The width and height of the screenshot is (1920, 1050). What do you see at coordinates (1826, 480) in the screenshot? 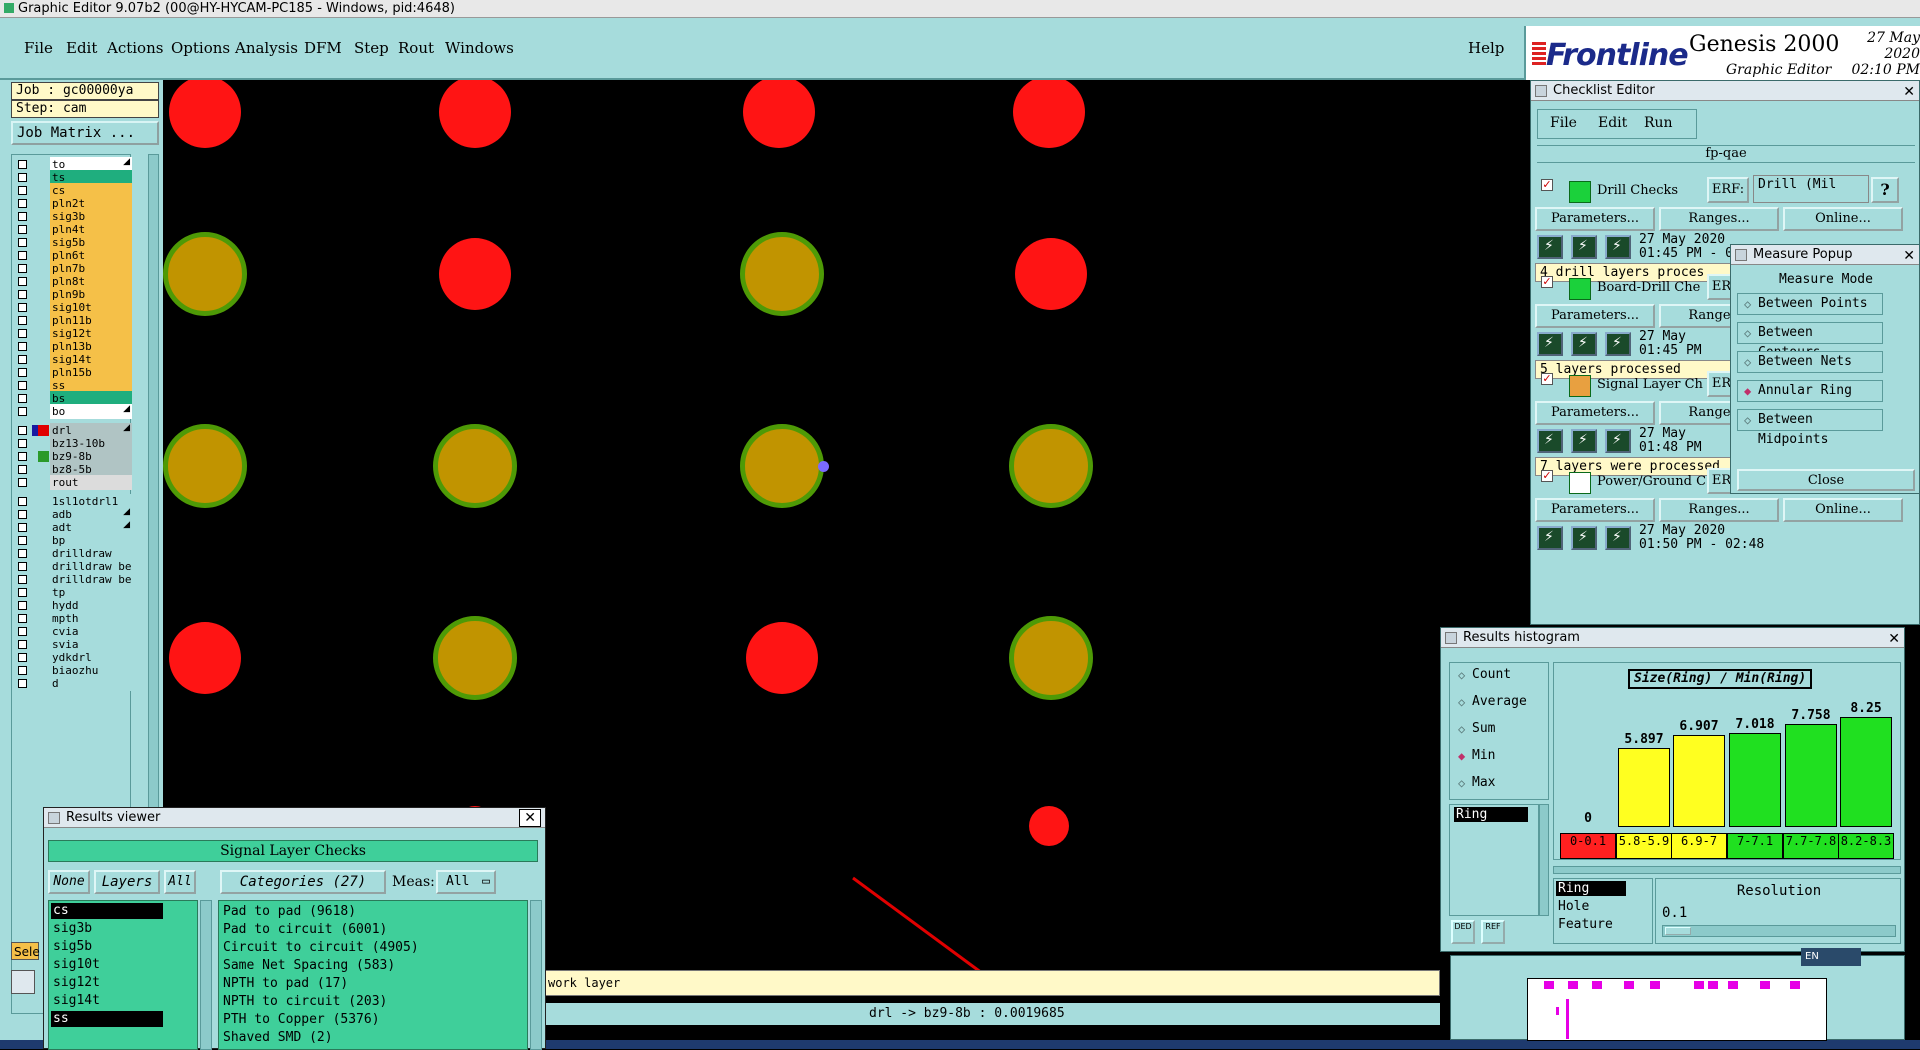
I see `measure-close-button: Close` at bounding box center [1826, 480].